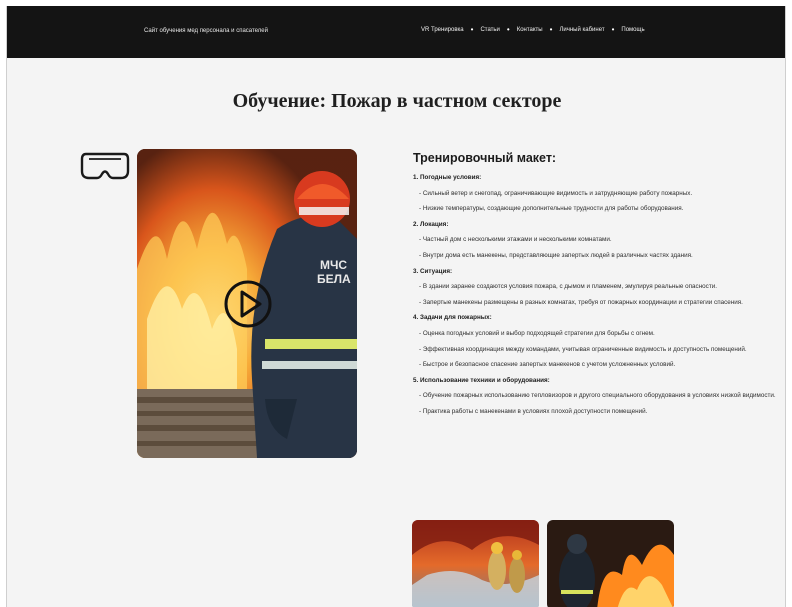 This screenshot has width=792, height=607. What do you see at coordinates (105, 169) in the screenshot?
I see `vr-headset-icon` at bounding box center [105, 169].